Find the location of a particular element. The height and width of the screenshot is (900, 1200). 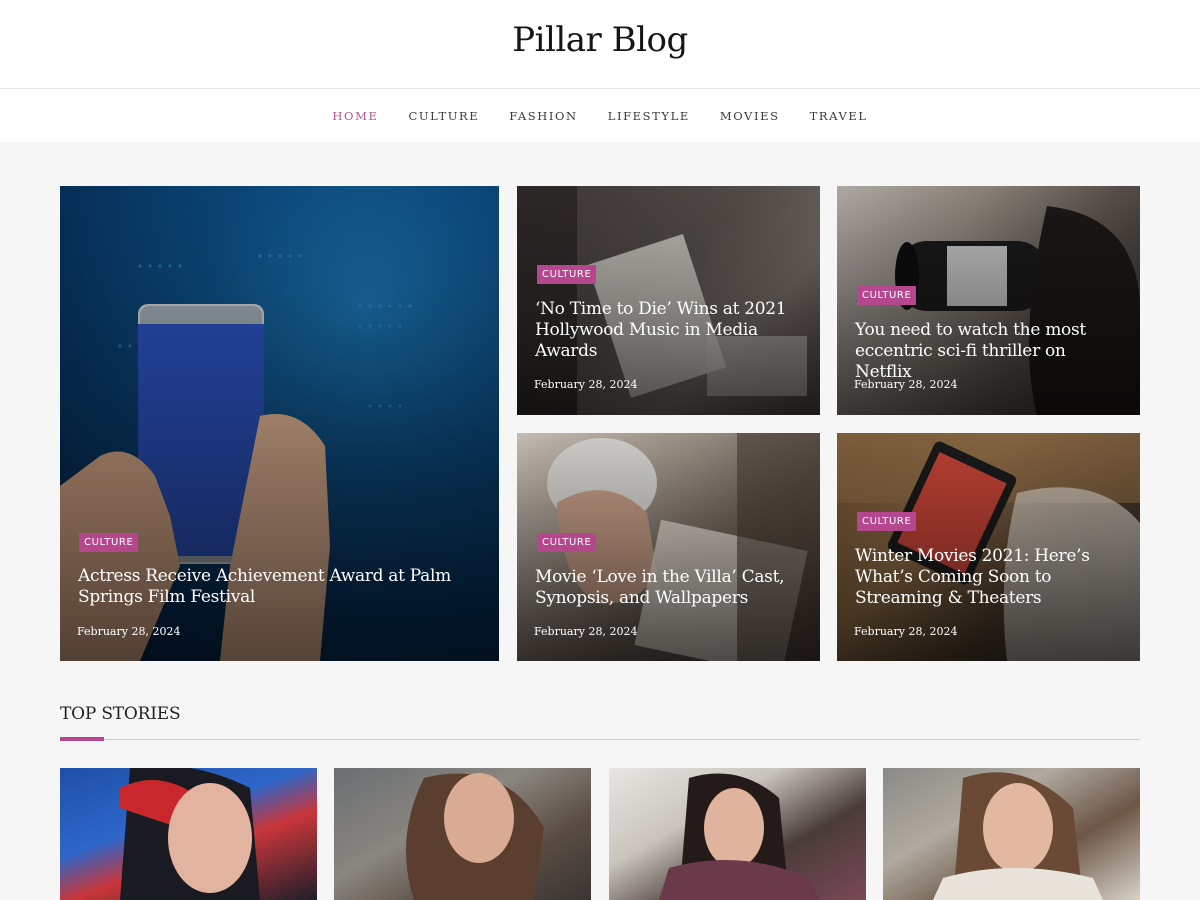

nav-item-travel: TRAVEL is located at coordinates (839, 116).